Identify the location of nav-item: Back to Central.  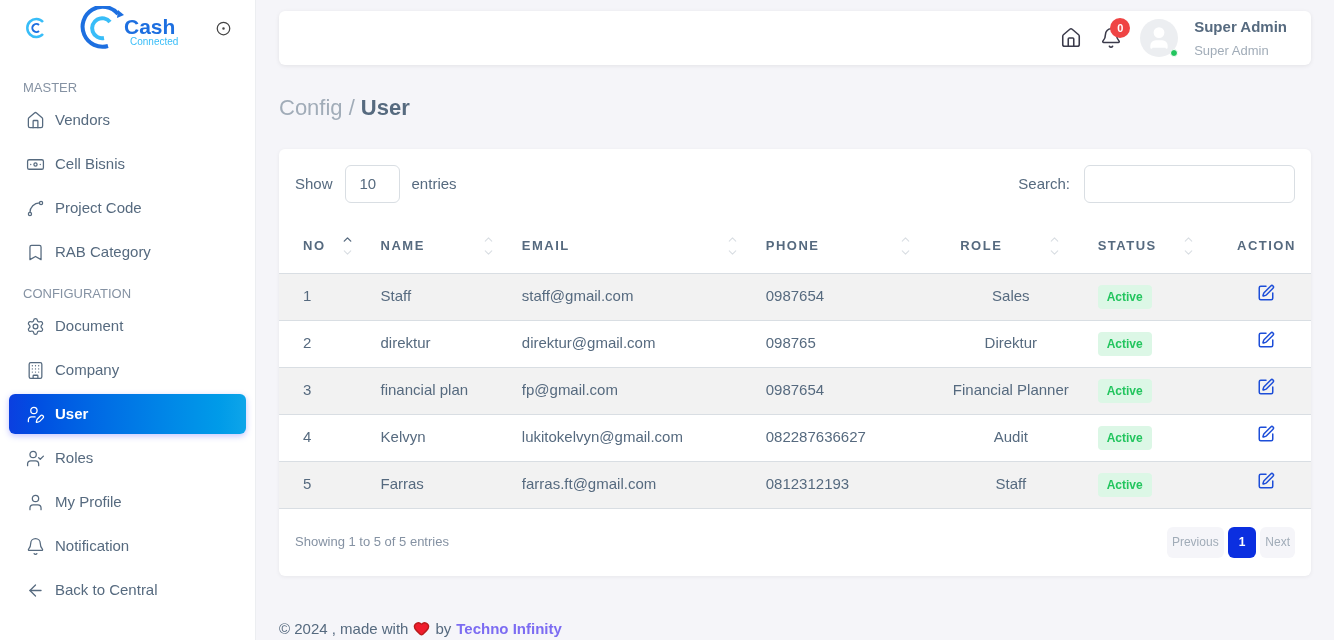
(127, 590).